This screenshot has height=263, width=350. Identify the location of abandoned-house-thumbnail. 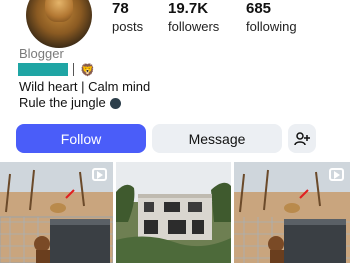
(173, 212).